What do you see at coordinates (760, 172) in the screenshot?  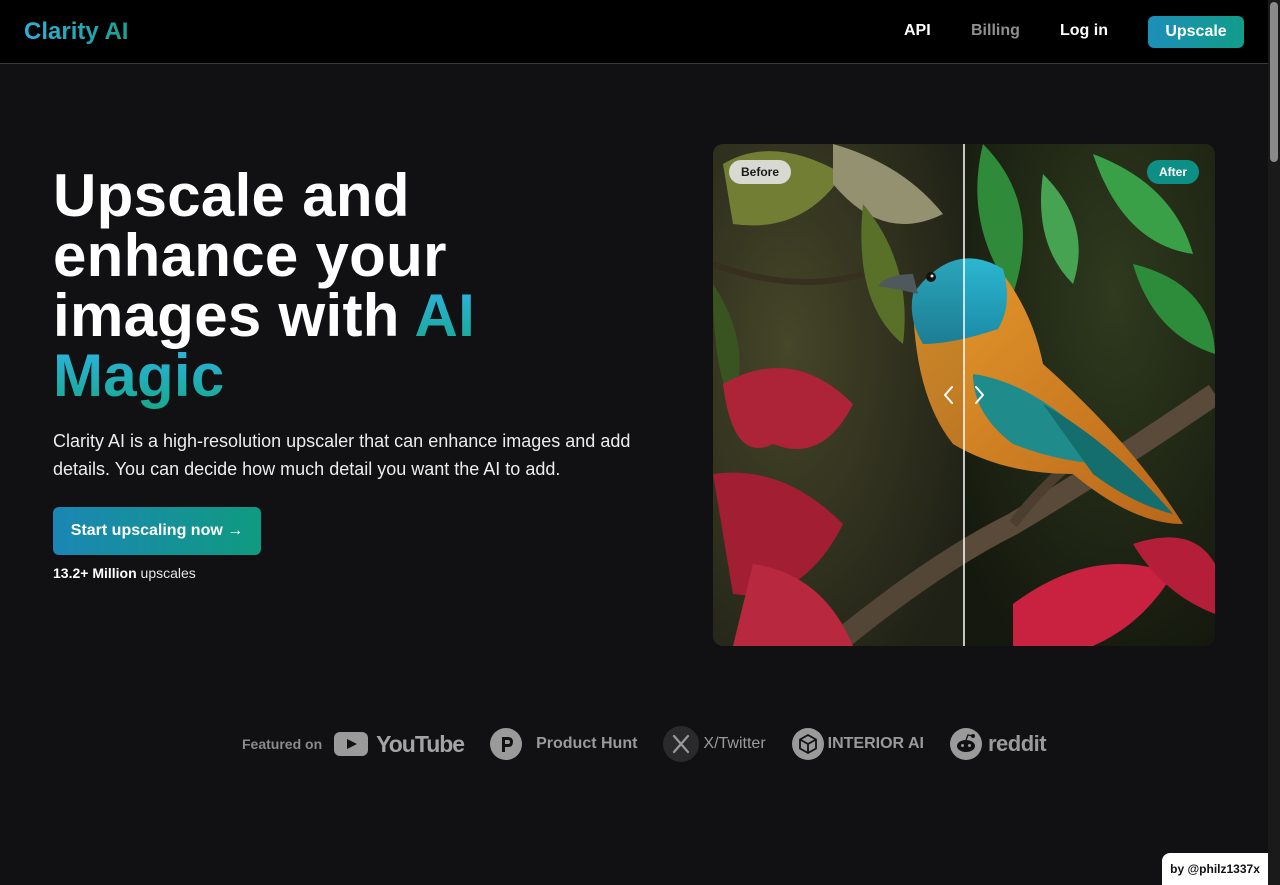 I see `before-badge: Before` at bounding box center [760, 172].